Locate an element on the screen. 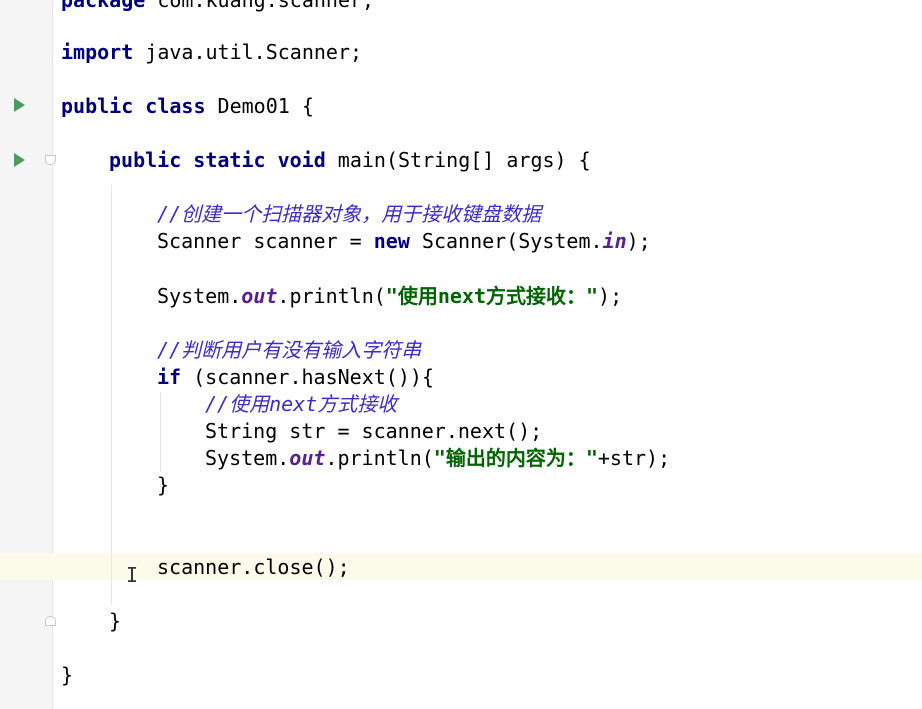 The width and height of the screenshot is (922, 709). code-line-println-1: System.out.println("使用next方式接收："); is located at coordinates (389, 296).